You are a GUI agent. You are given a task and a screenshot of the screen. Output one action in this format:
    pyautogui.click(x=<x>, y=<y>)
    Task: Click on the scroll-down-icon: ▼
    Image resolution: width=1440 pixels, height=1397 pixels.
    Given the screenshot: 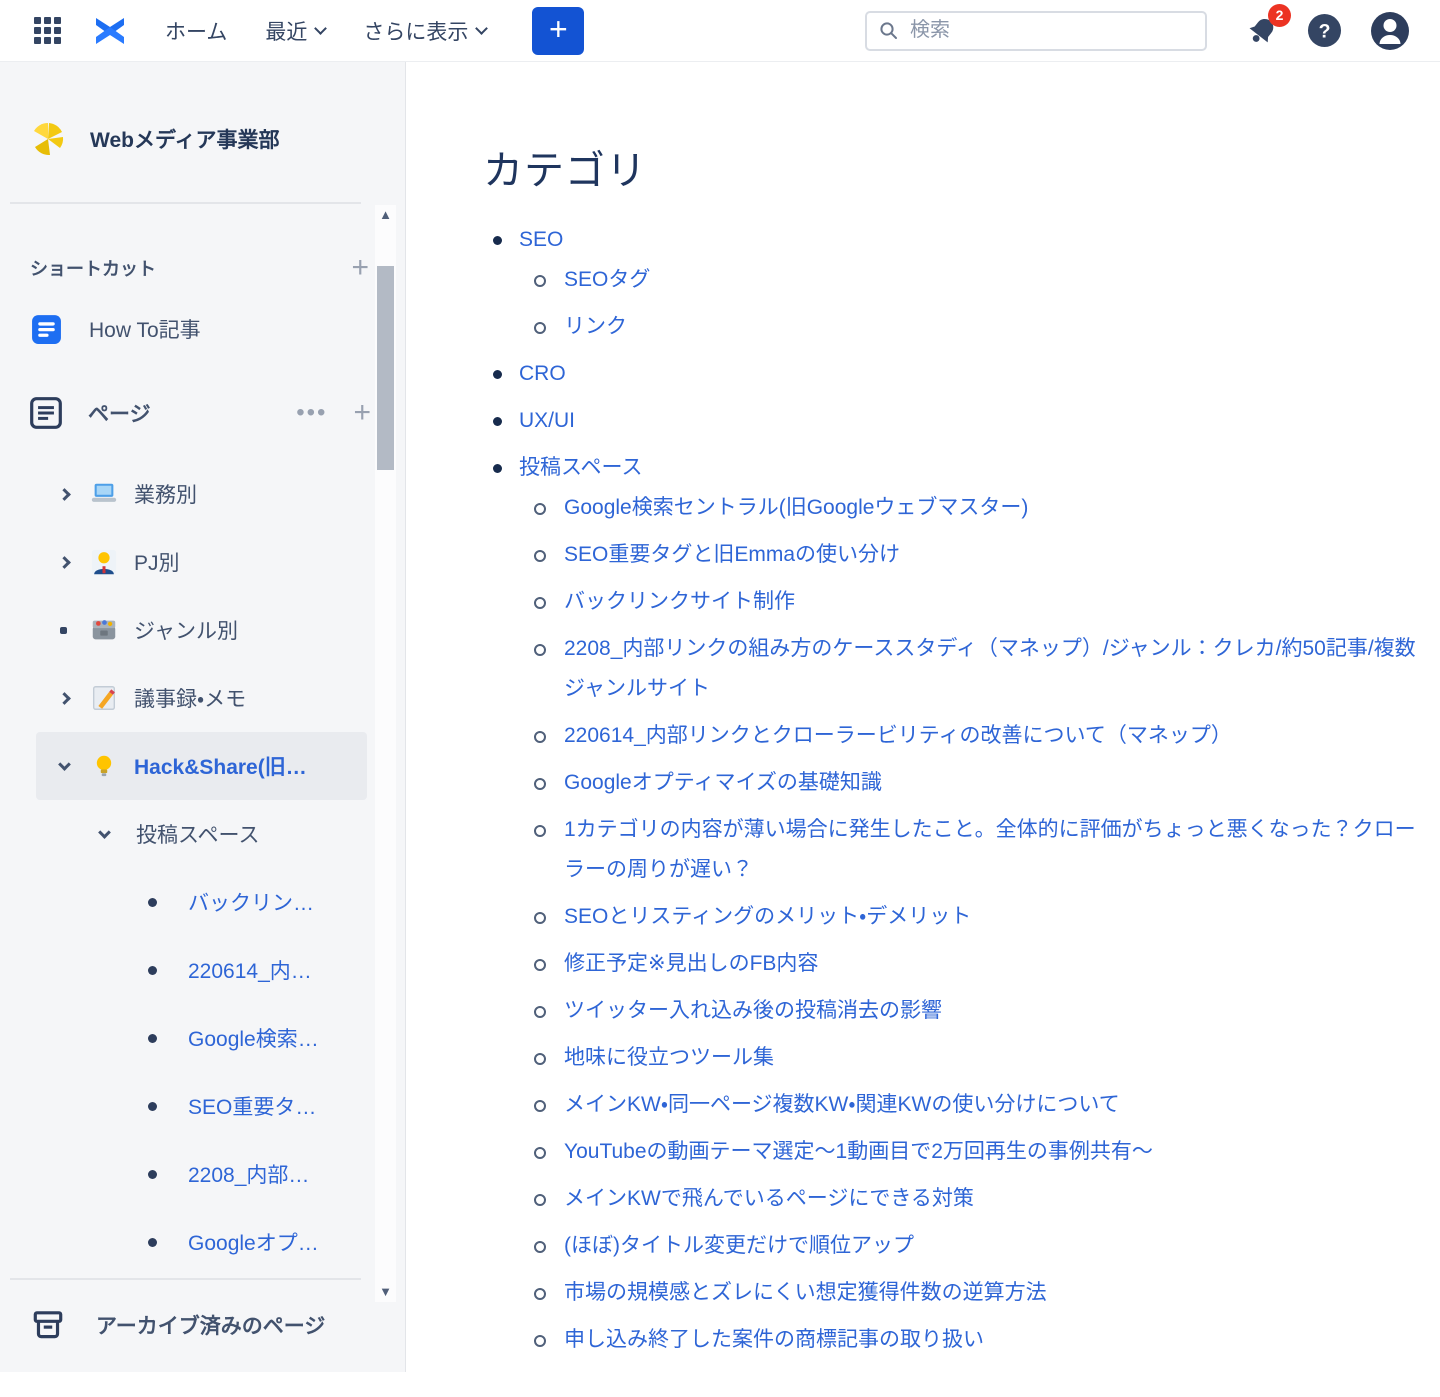 What is the action you would take?
    pyautogui.click(x=385, y=1292)
    